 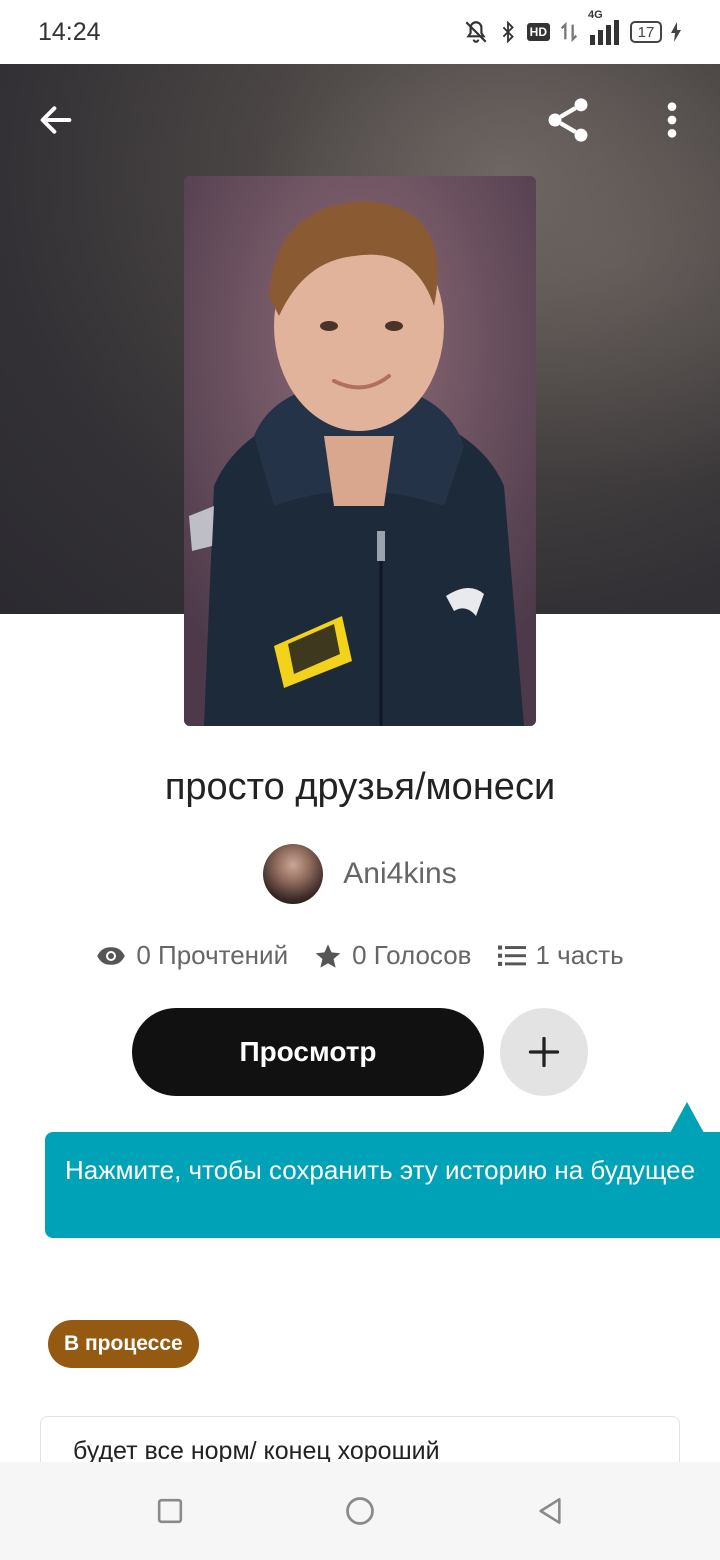 I want to click on recents-square-icon, so click(x=170, y=1511).